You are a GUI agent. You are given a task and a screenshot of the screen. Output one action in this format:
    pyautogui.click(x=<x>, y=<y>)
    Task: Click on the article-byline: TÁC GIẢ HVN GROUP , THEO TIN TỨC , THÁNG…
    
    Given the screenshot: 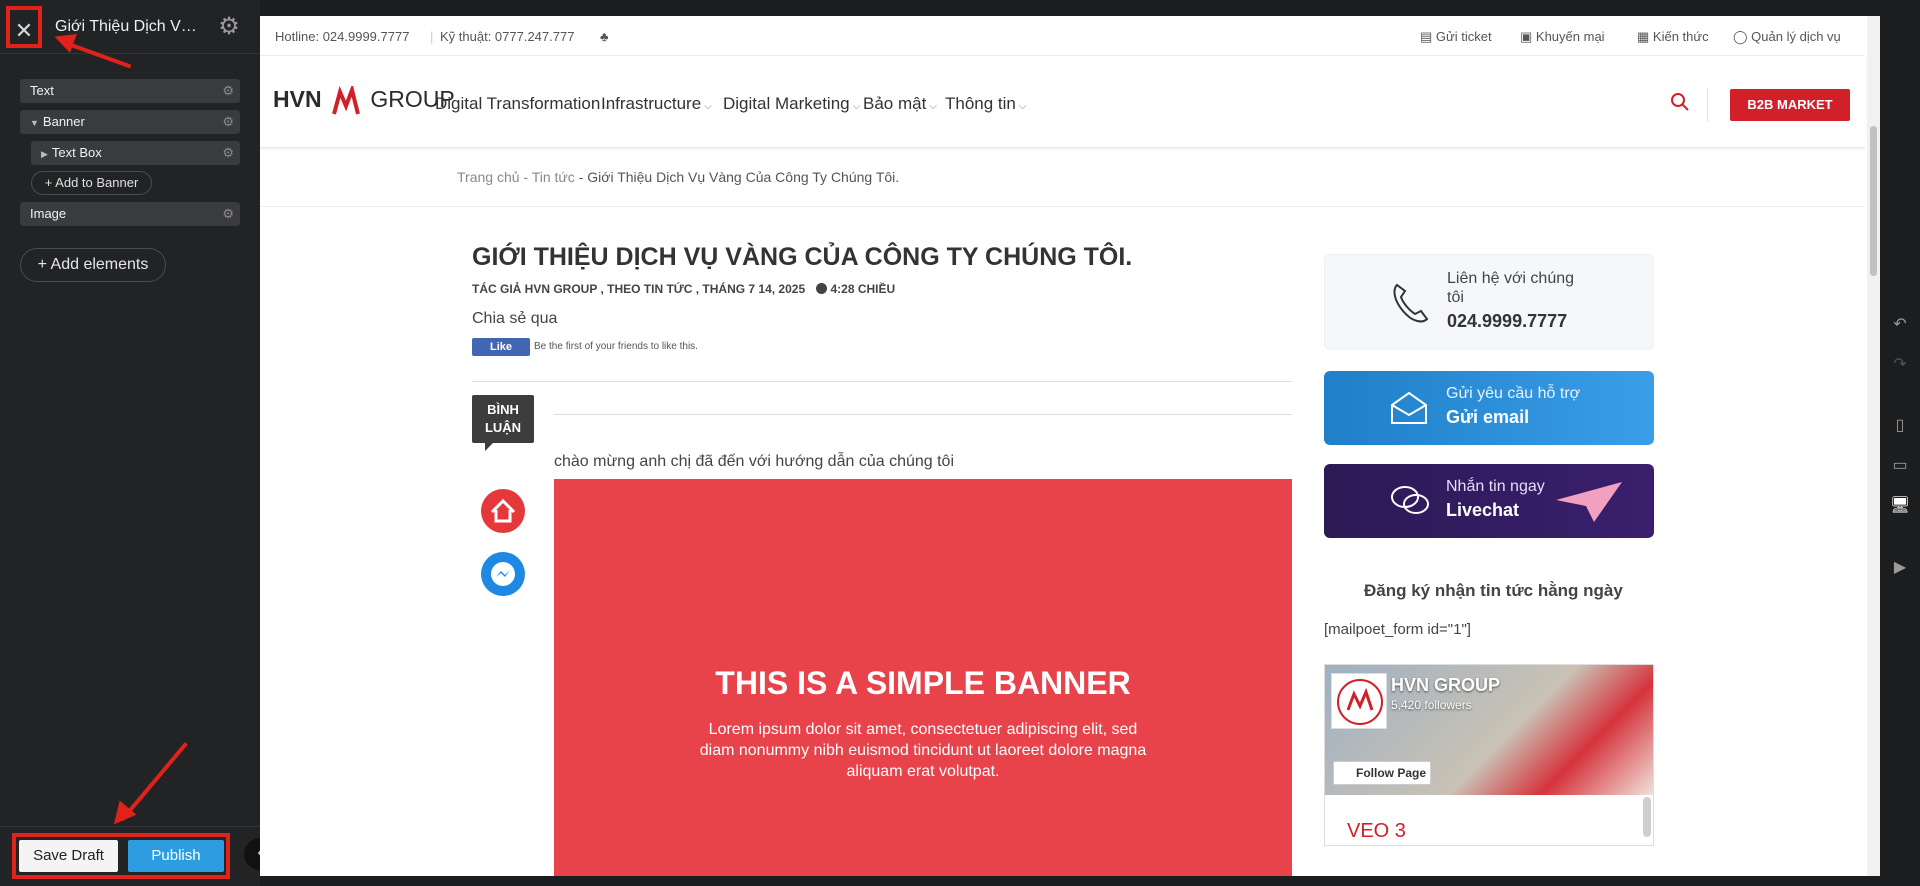 What is the action you would take?
    pyautogui.click(x=639, y=289)
    